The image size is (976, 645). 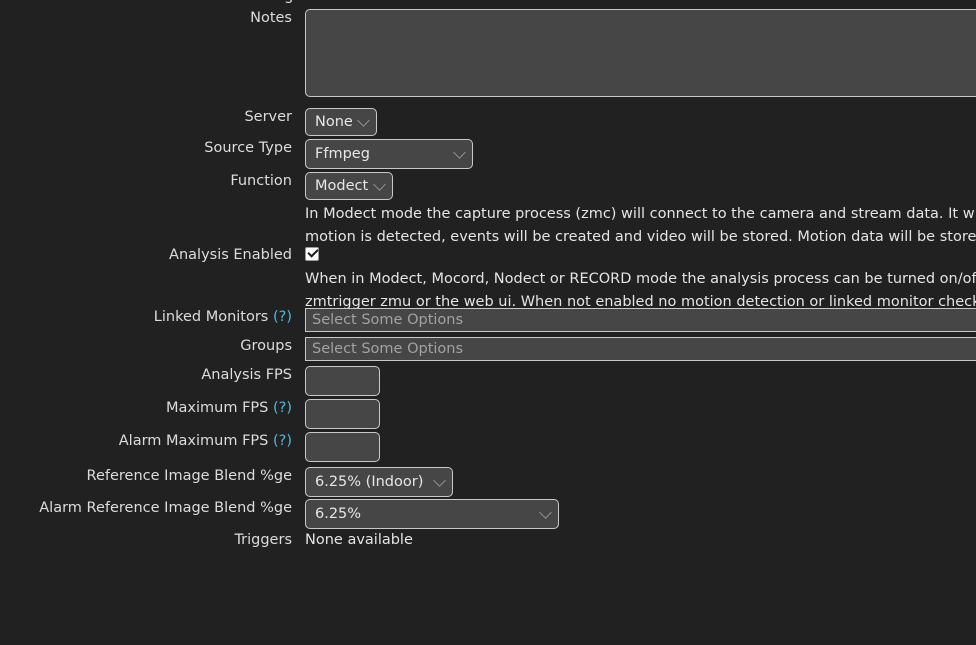 I want to click on form-row-groups: Groups Select Some Options, so click(x=488, y=349).